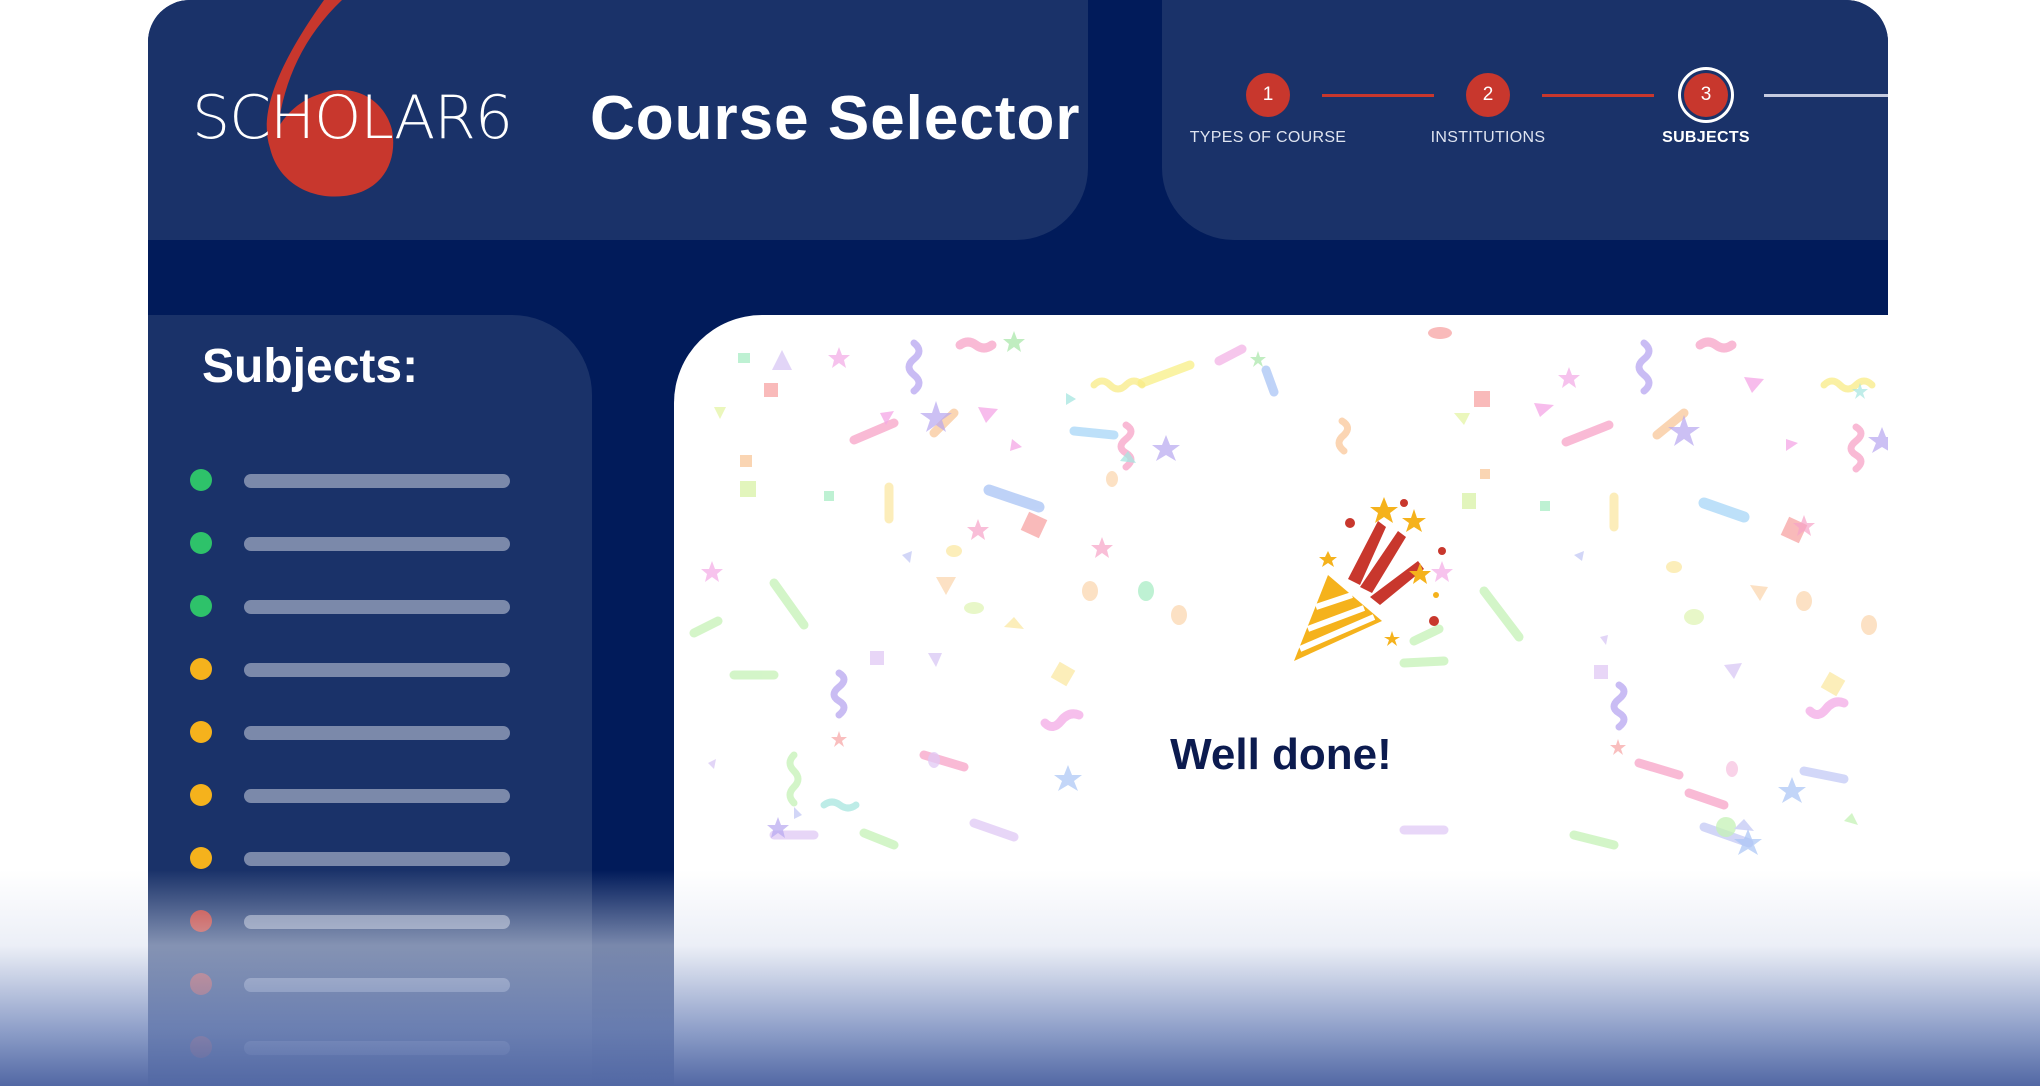  I want to click on party-popper-icon, so click(1370, 579).